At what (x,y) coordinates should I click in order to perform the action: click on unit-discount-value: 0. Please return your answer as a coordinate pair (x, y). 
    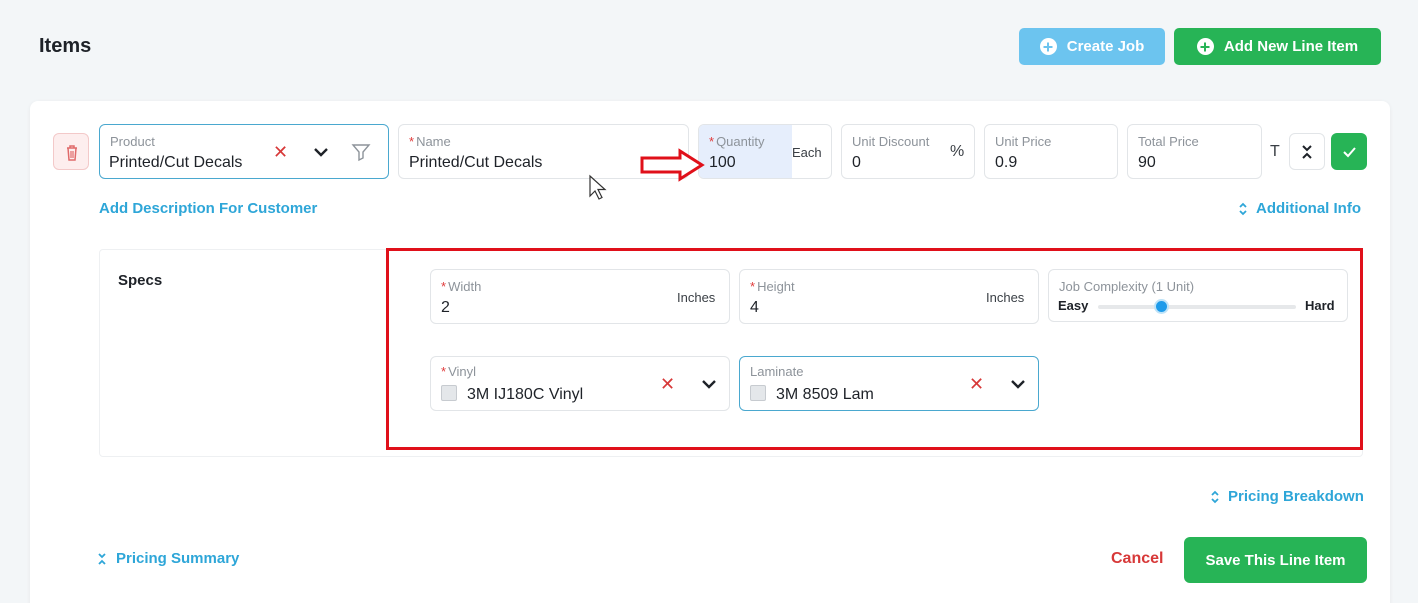
    Looking at the image, I should click on (856, 162).